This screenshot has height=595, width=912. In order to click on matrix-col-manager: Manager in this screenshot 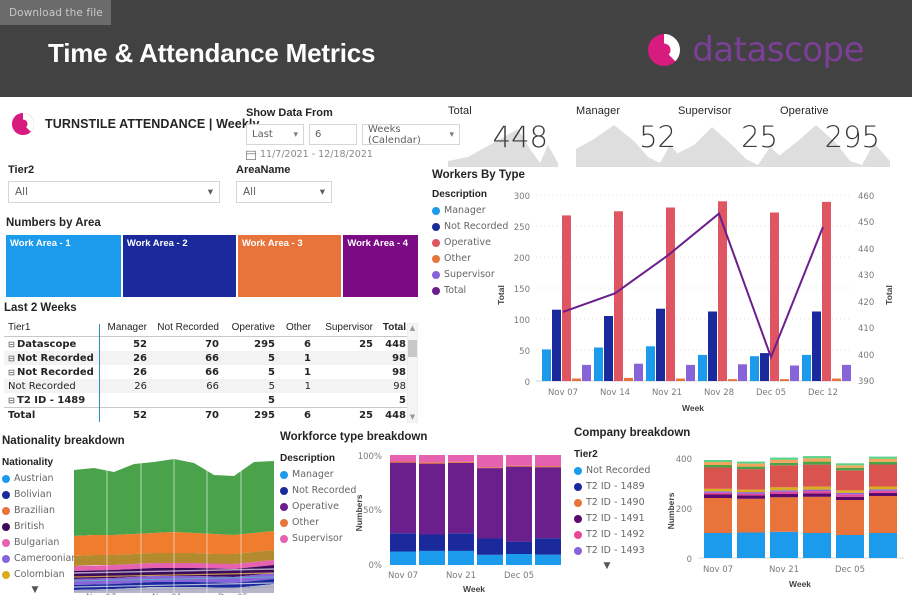, I will do `click(125, 328)`.